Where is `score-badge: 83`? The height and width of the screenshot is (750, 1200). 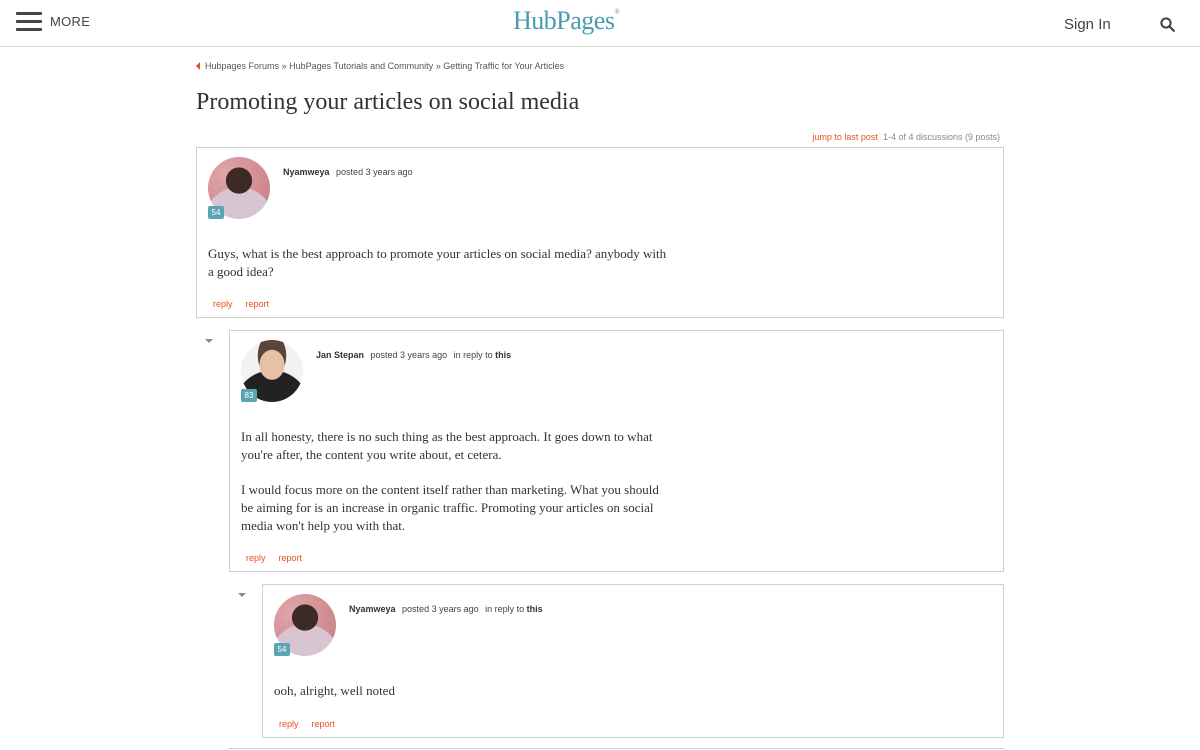
score-badge: 83 is located at coordinates (249, 395).